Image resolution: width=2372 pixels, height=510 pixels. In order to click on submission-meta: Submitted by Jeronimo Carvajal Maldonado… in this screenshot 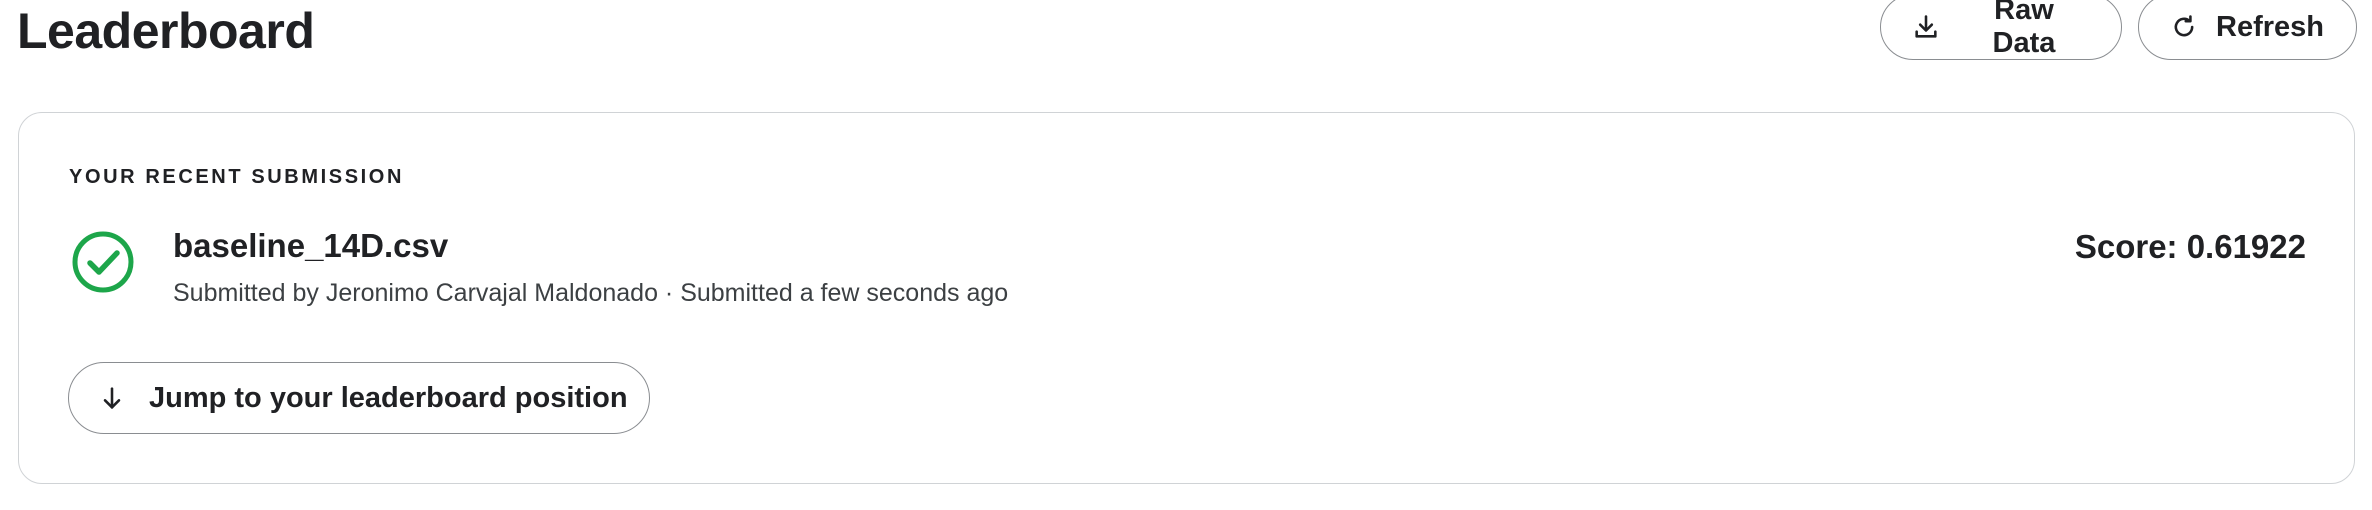, I will do `click(591, 293)`.